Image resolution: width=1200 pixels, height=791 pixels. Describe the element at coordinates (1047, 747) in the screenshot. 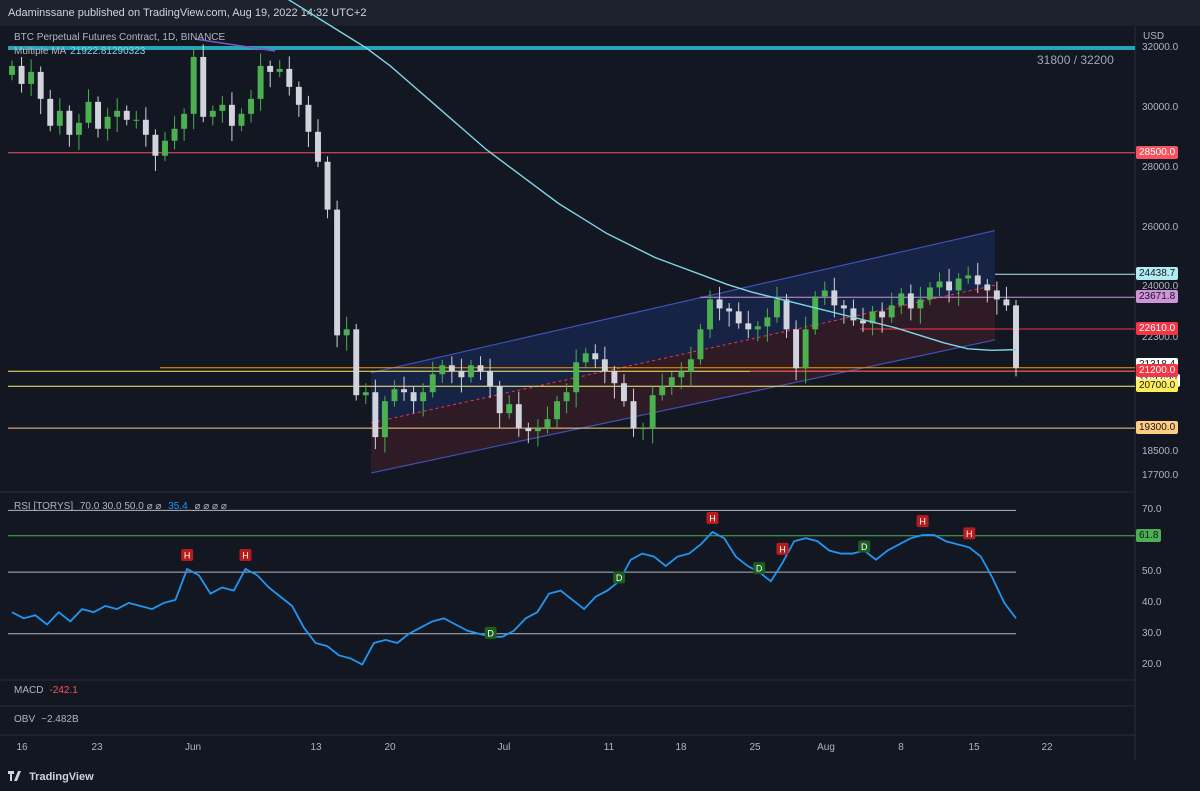

I see `time-tick-label: 22` at that location.